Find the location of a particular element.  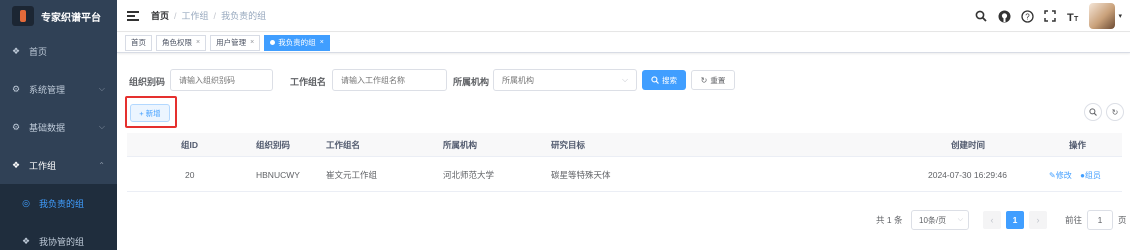

edit-label: 修改 is located at coordinates (1063, 175).